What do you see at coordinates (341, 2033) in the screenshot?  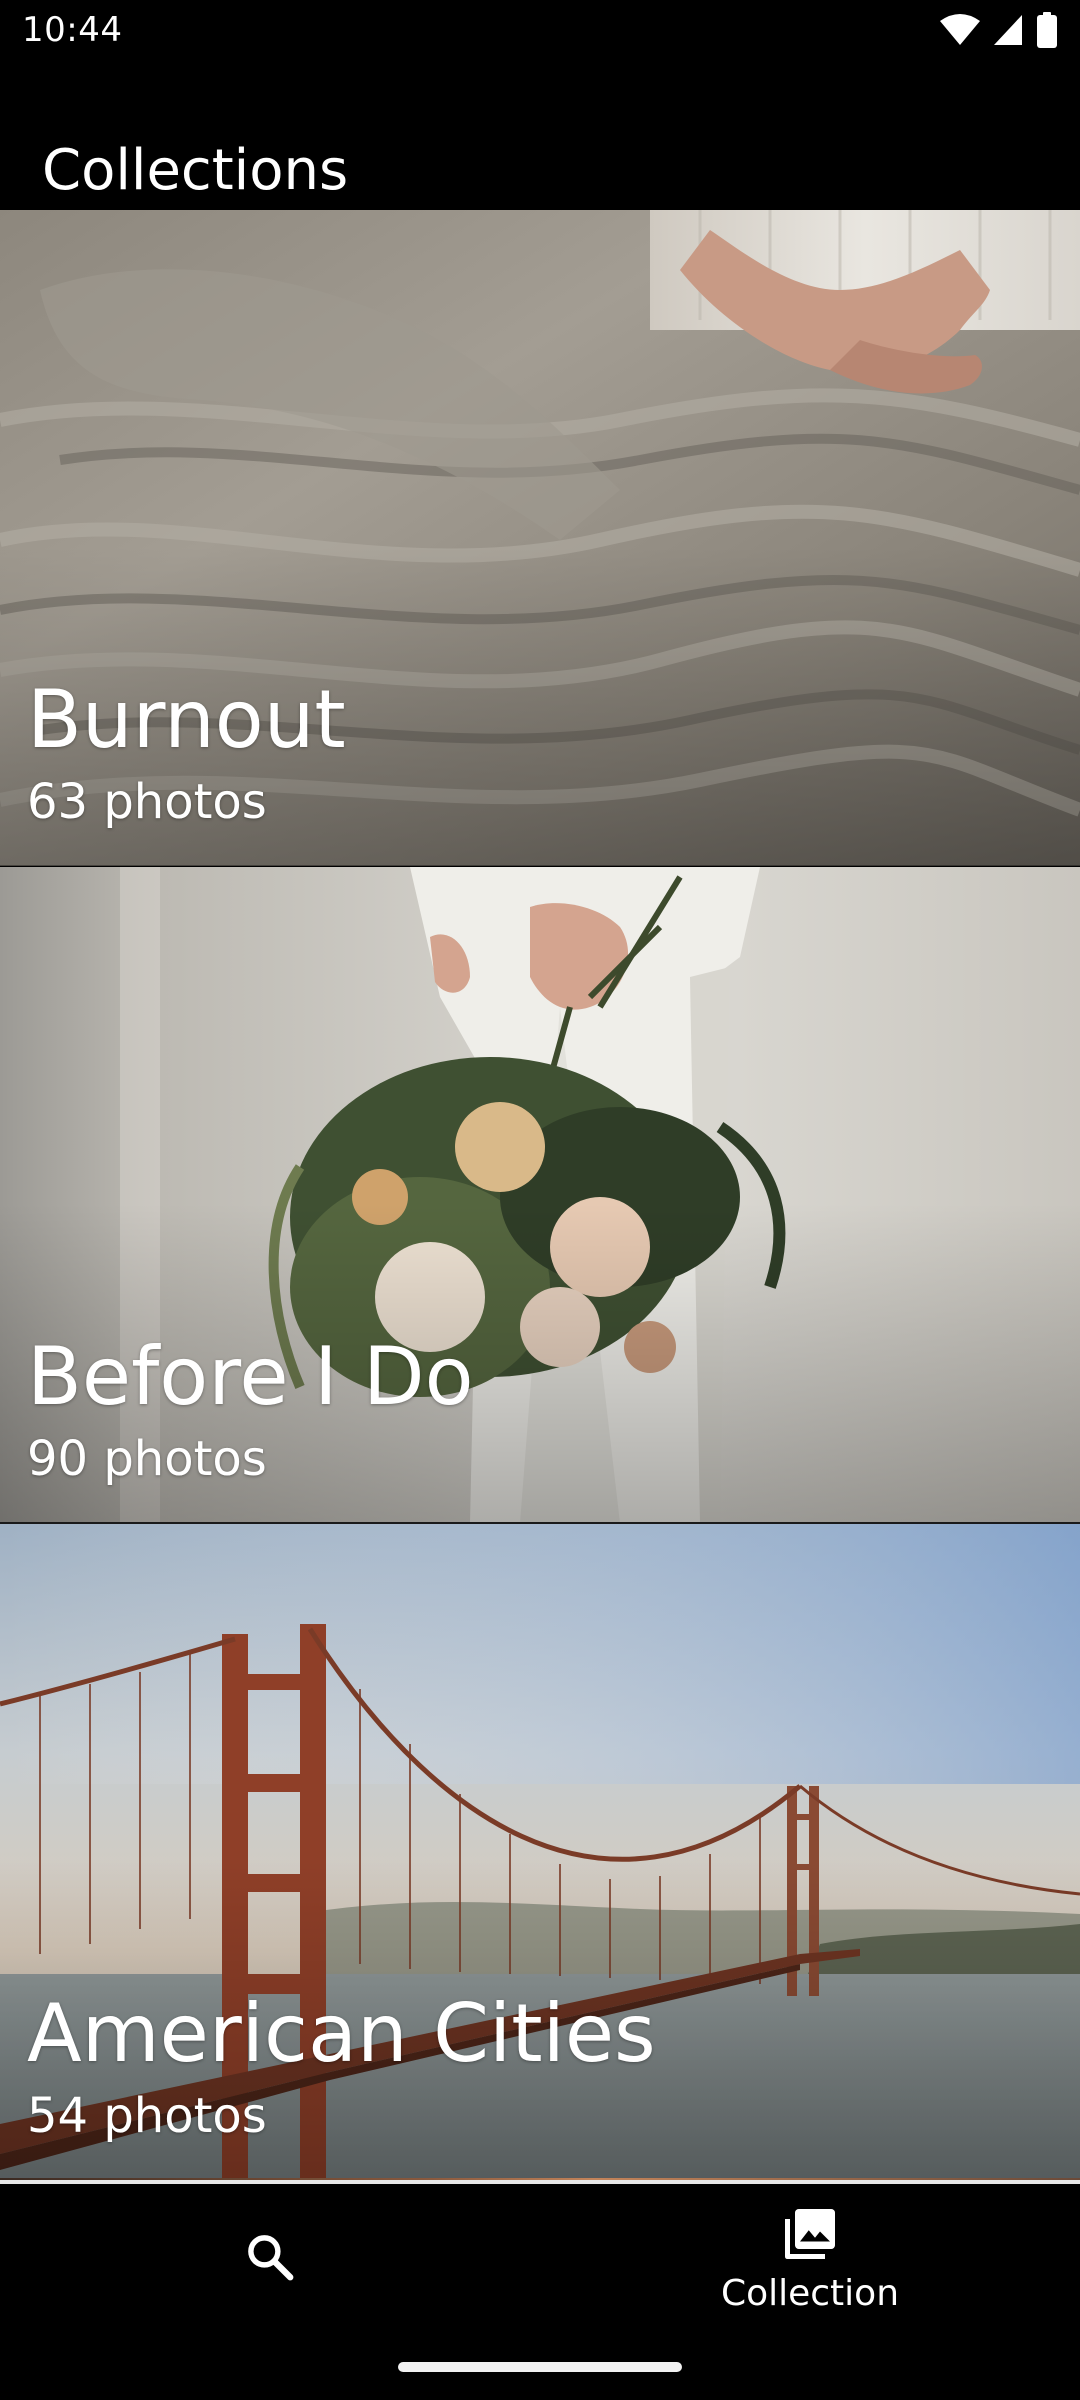 I see `collection-title: American Cities` at bounding box center [341, 2033].